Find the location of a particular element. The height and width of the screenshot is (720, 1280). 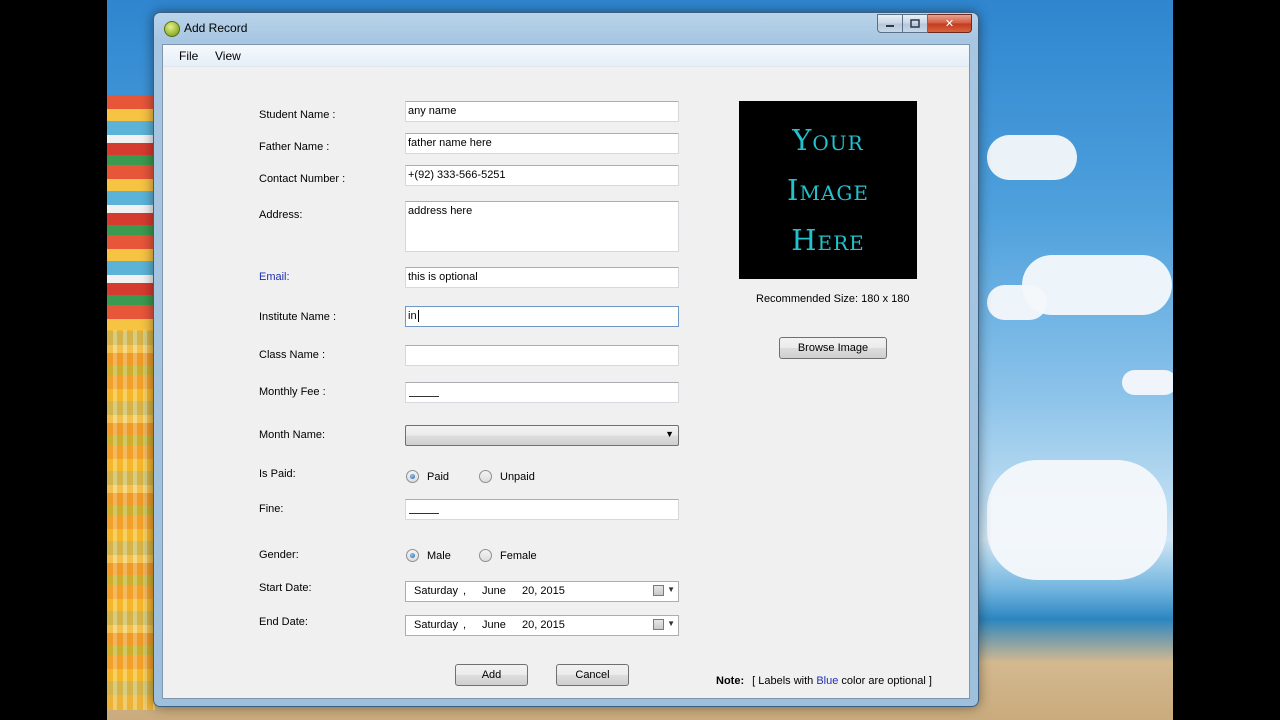

start-date-picker: Saturday , June 20, 2015 ▼ is located at coordinates (542, 591).